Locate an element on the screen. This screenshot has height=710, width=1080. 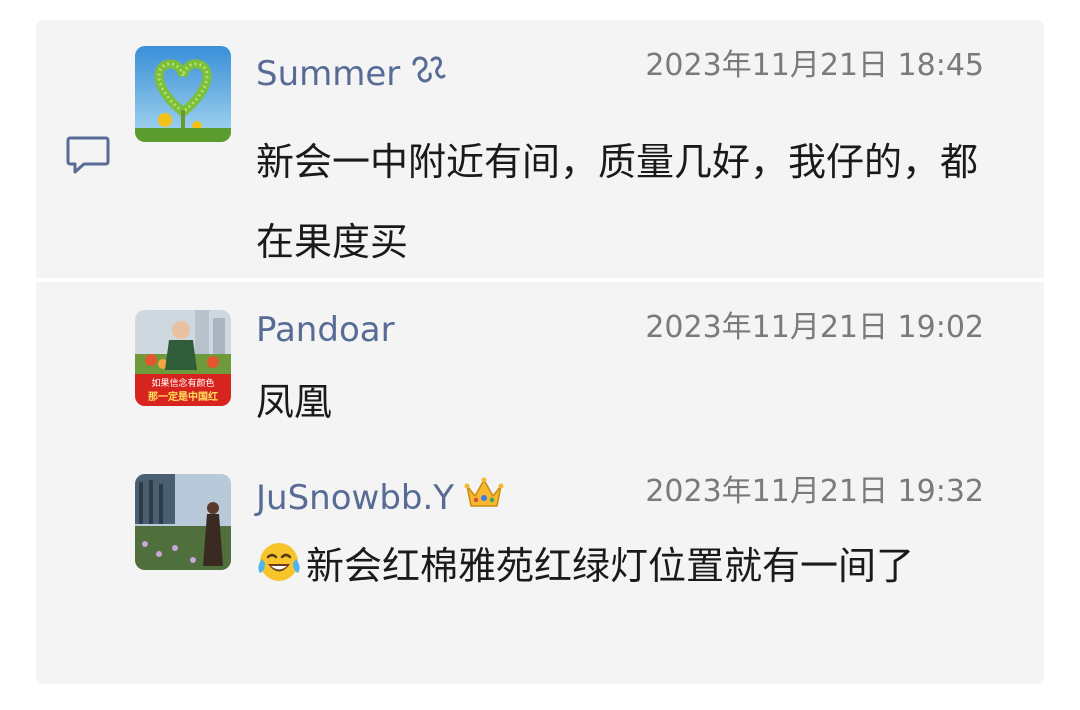
crown-icon is located at coordinates (484, 497).